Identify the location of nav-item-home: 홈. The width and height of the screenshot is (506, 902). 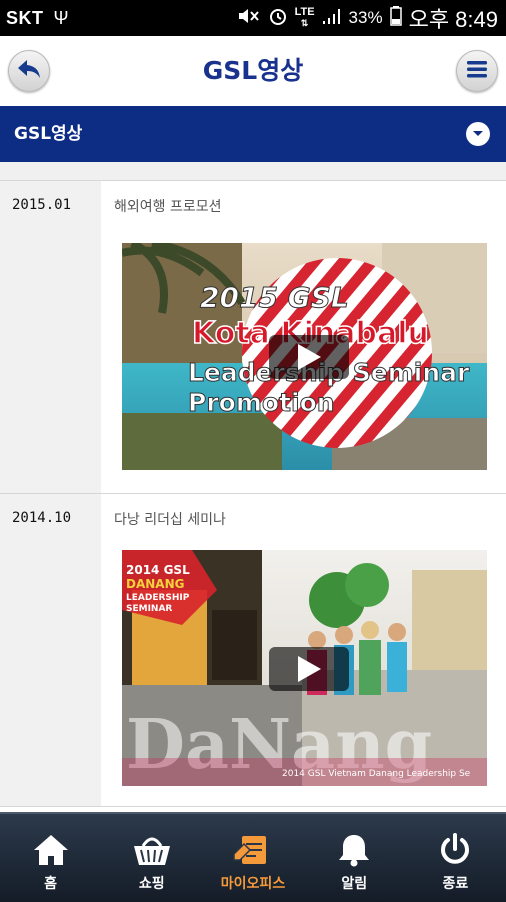
(50, 858).